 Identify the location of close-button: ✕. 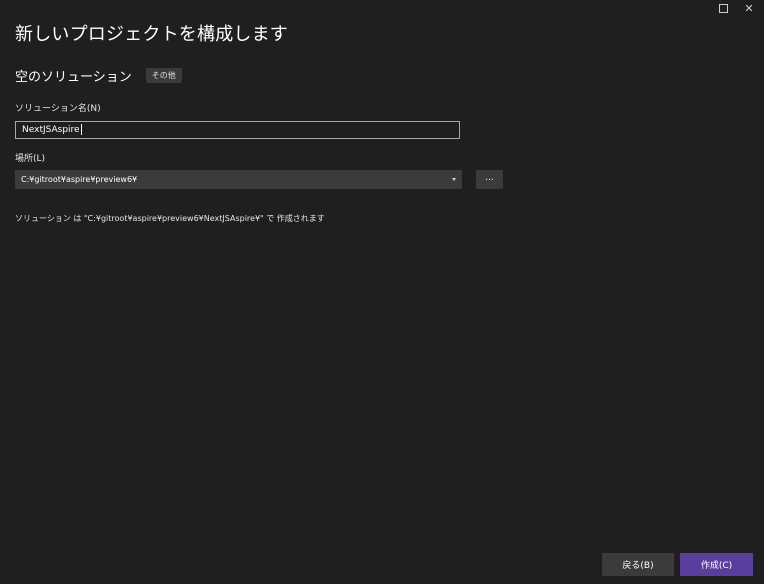
(749, 8).